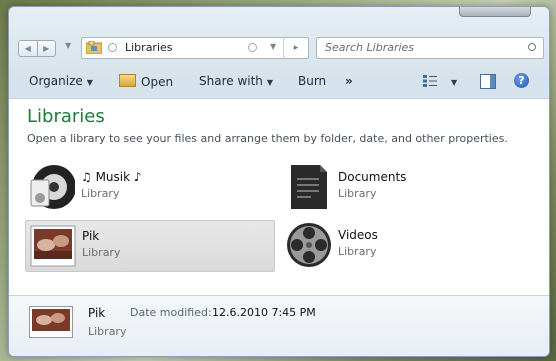 The image size is (556, 361). I want to click on open-folder-icon, so click(127, 80).